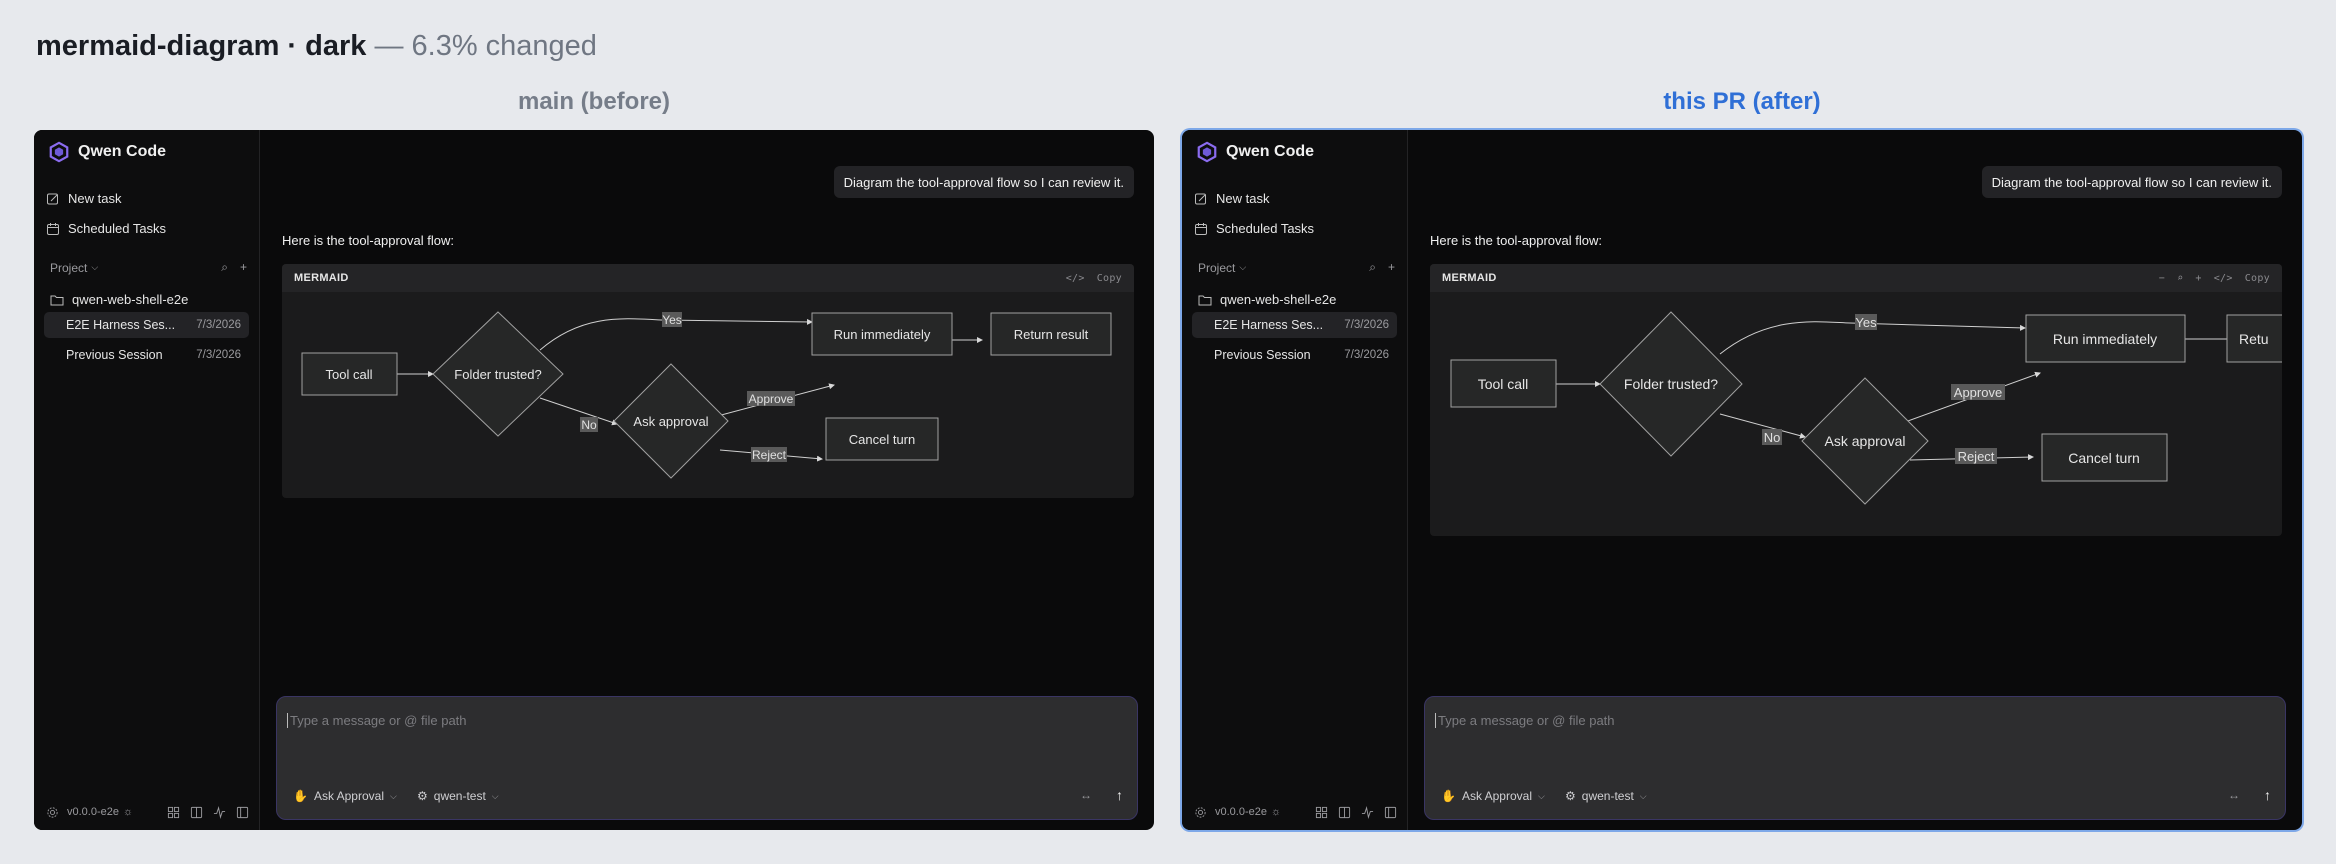 The image size is (2336, 864). I want to click on model-label: qwen-test, so click(459, 796).